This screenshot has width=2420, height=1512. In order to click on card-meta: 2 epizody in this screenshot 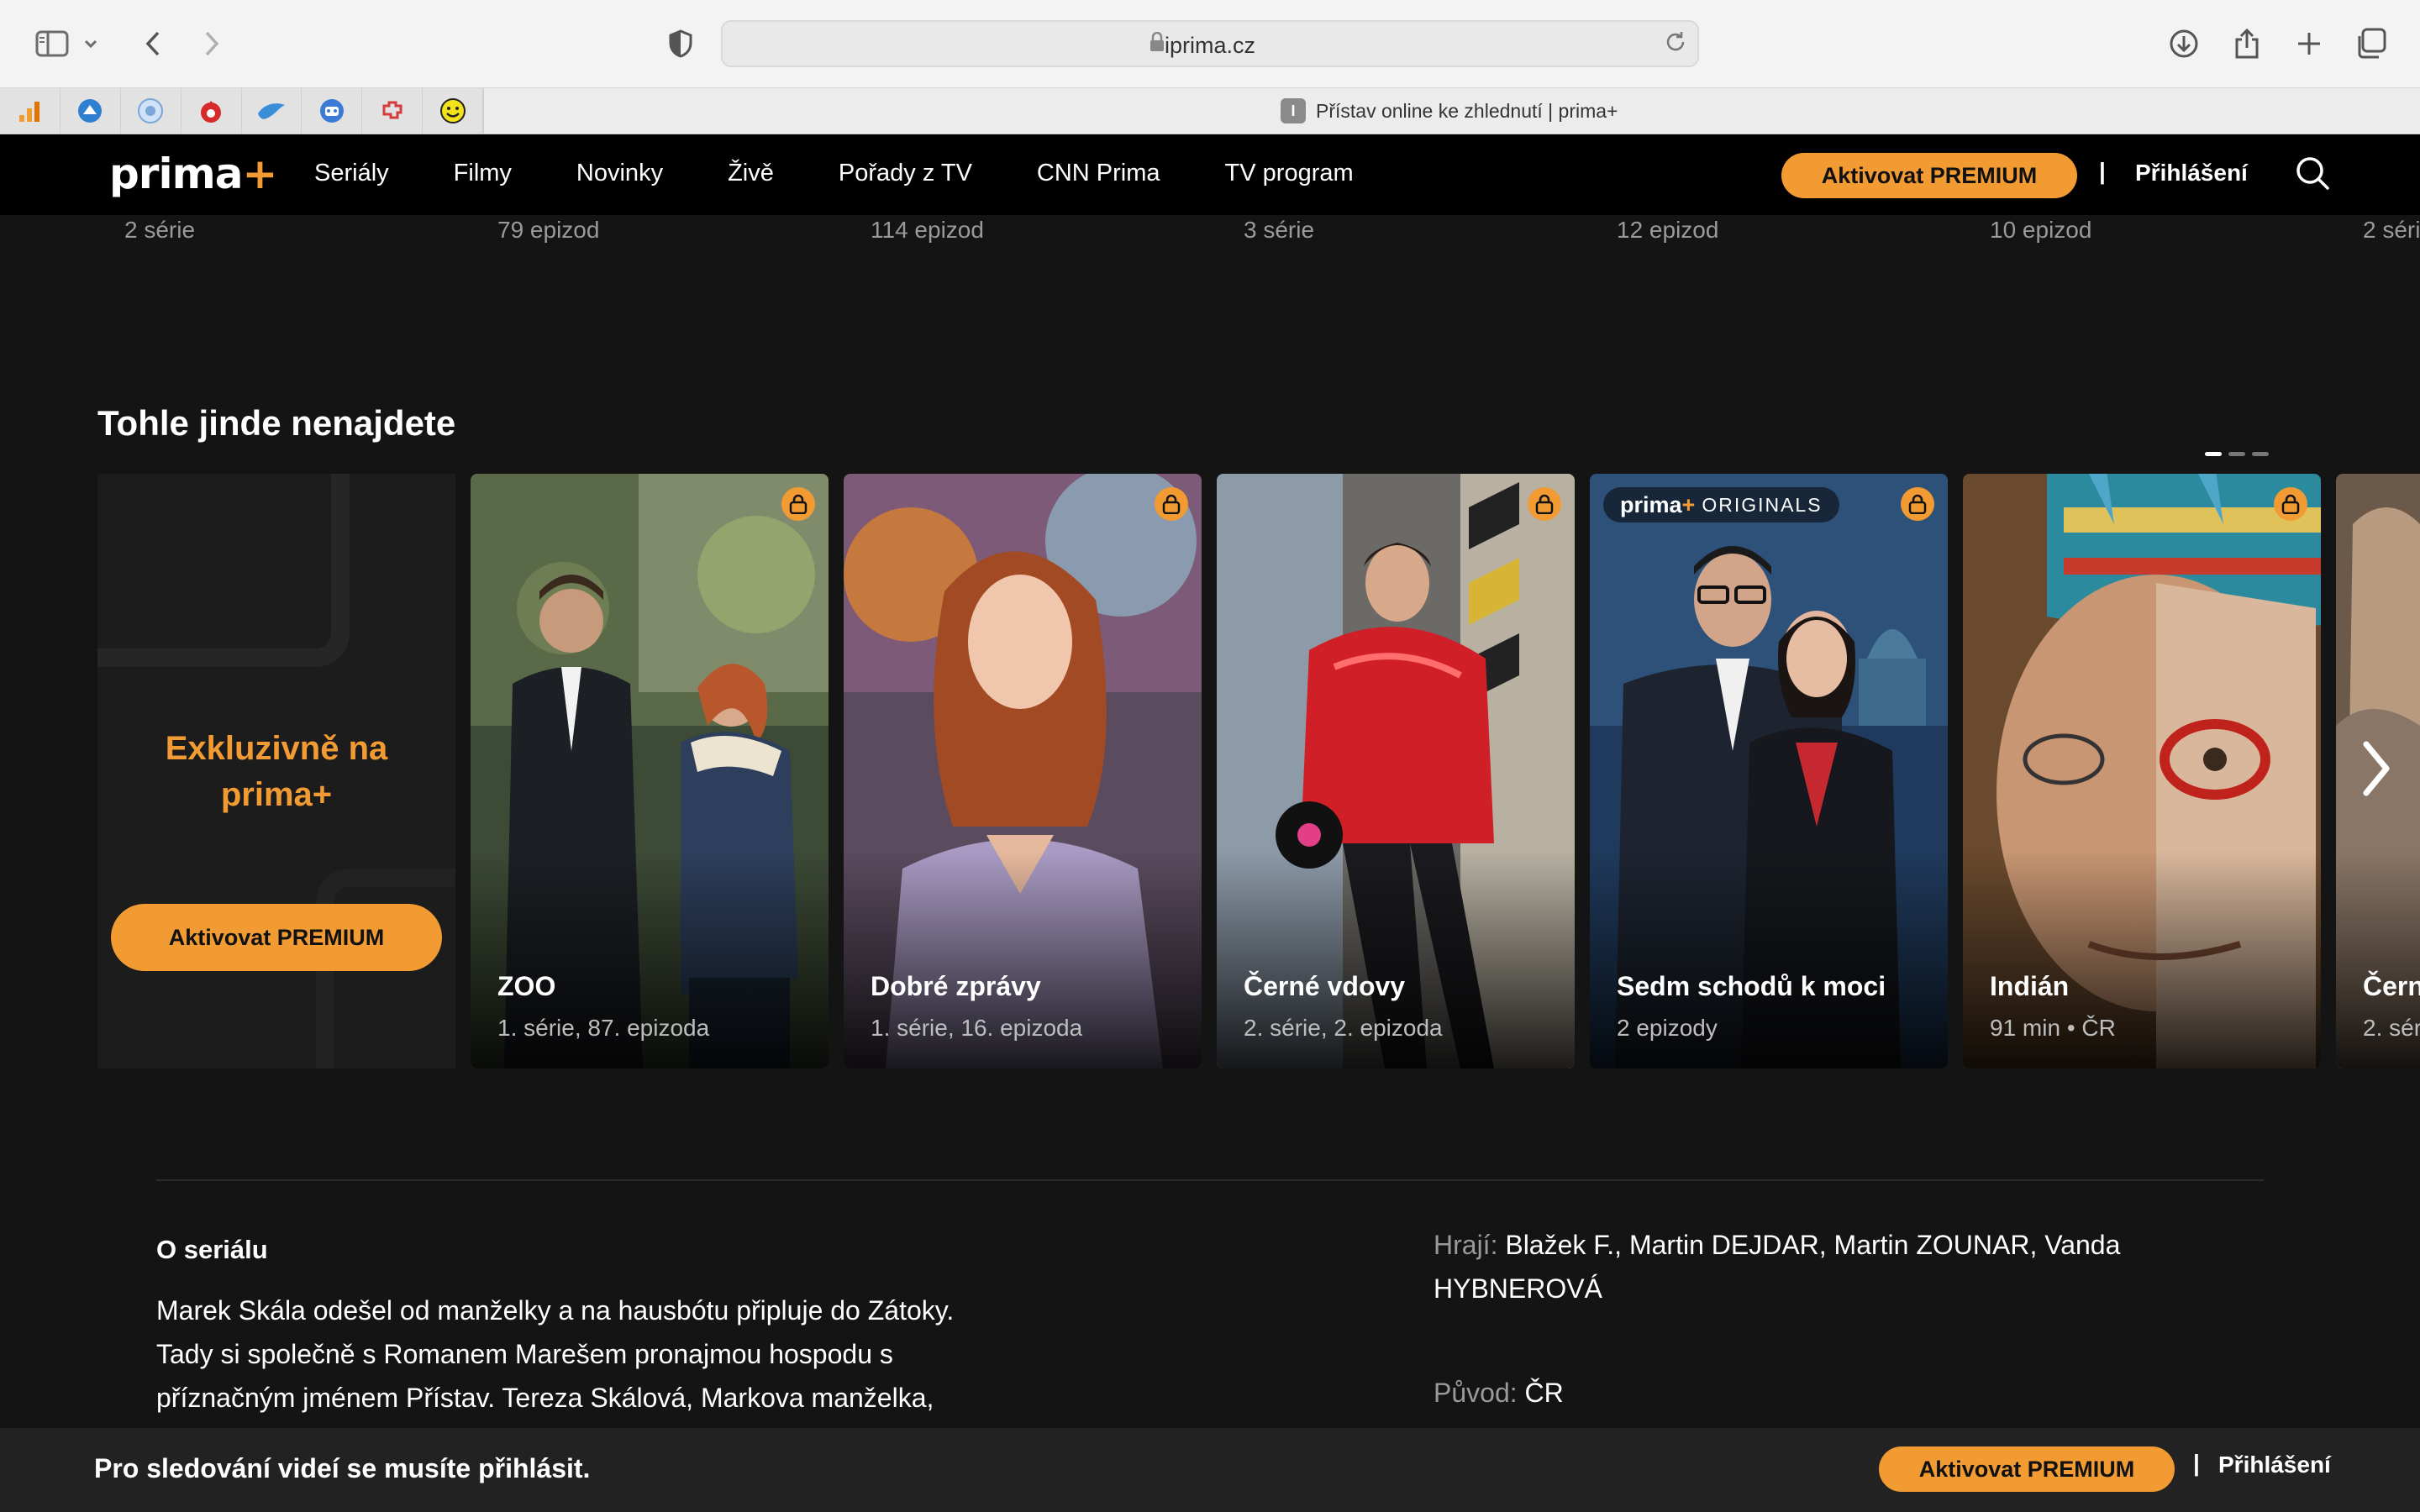, I will do `click(1667, 1028)`.